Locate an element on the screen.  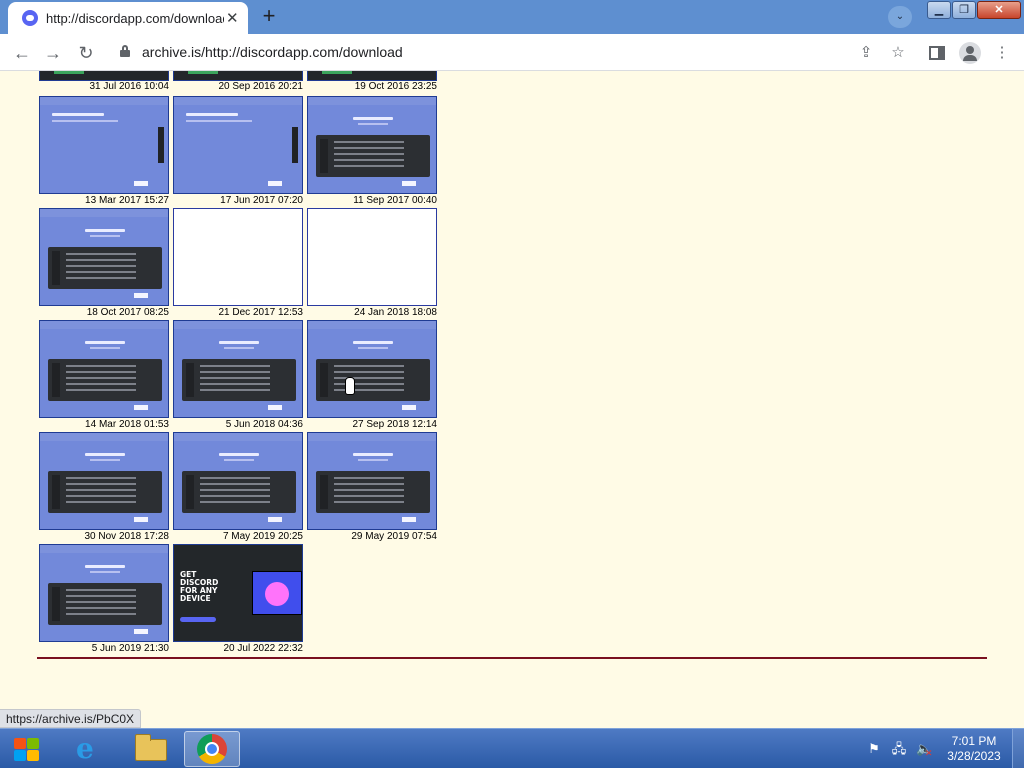
taskbar-internet-explorer: e is located at coordinates (90, 749).